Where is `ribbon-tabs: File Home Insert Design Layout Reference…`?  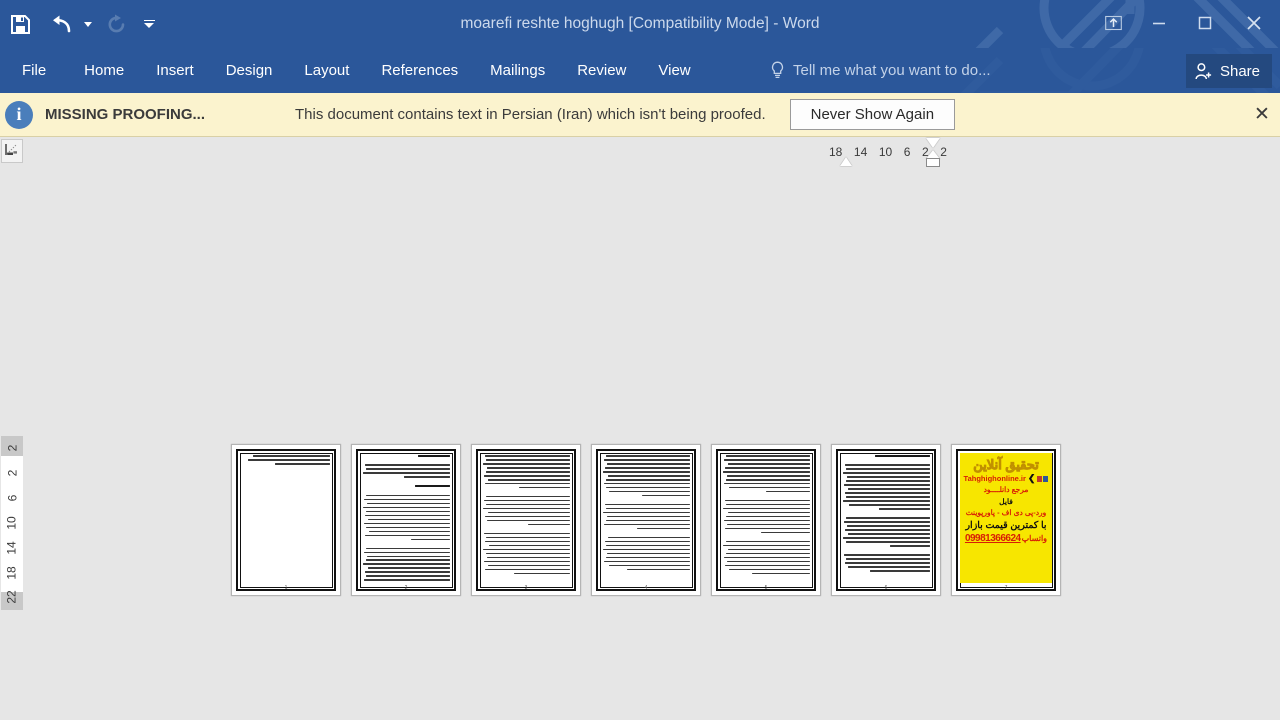
ribbon-tabs: File Home Insert Design Layout Reference… is located at coordinates (353, 70).